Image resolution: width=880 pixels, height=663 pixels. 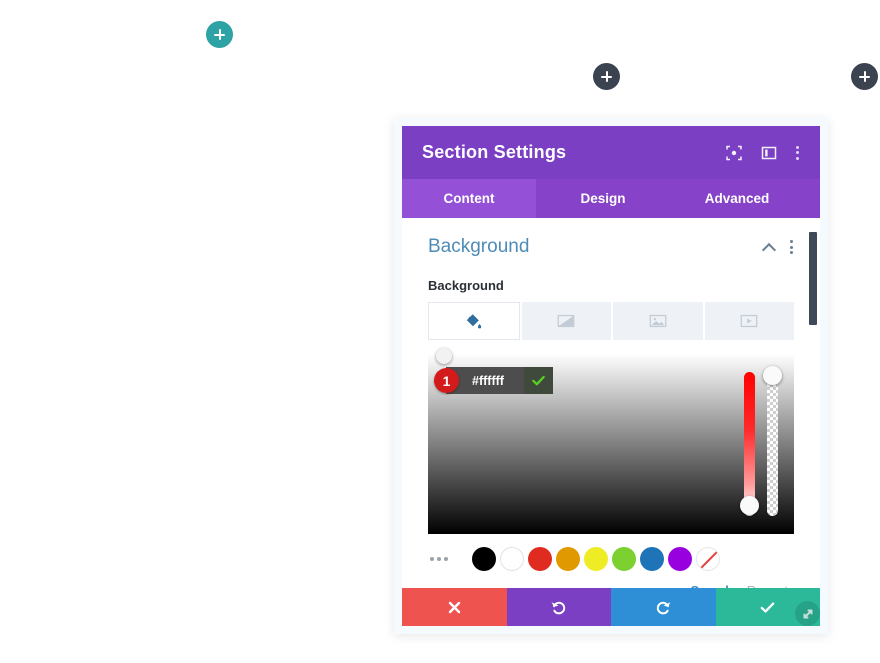 What do you see at coordinates (596, 559) in the screenshot?
I see `swatch-yellow` at bounding box center [596, 559].